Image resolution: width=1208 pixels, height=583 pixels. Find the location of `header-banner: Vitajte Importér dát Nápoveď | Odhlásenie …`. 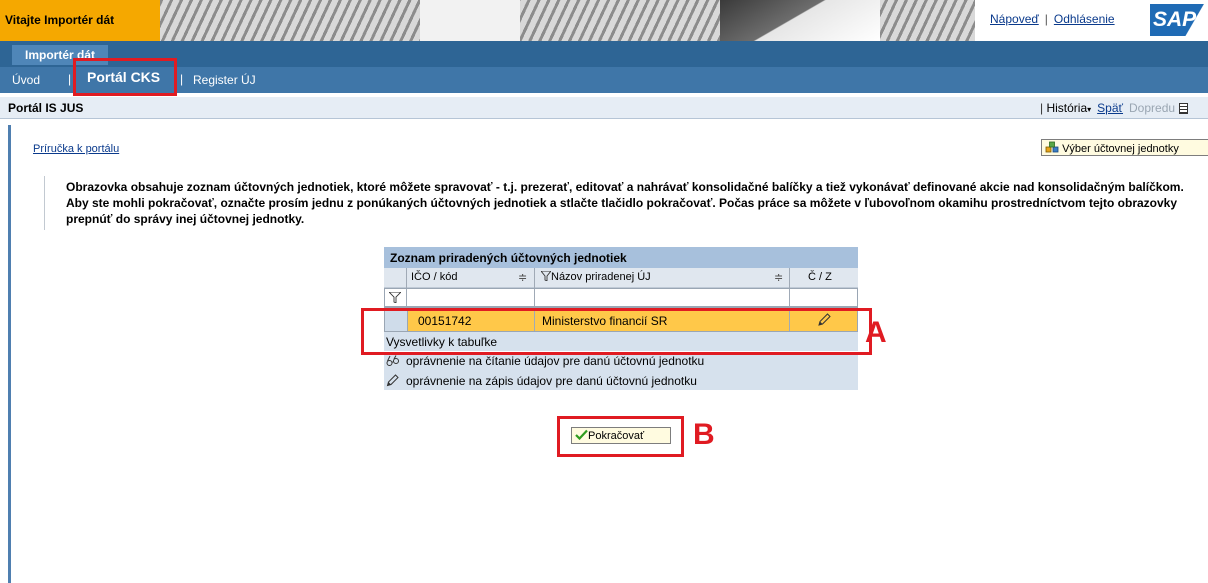

header-banner: Vitajte Importér dát Nápoveď | Odhlásenie … is located at coordinates (604, 20).